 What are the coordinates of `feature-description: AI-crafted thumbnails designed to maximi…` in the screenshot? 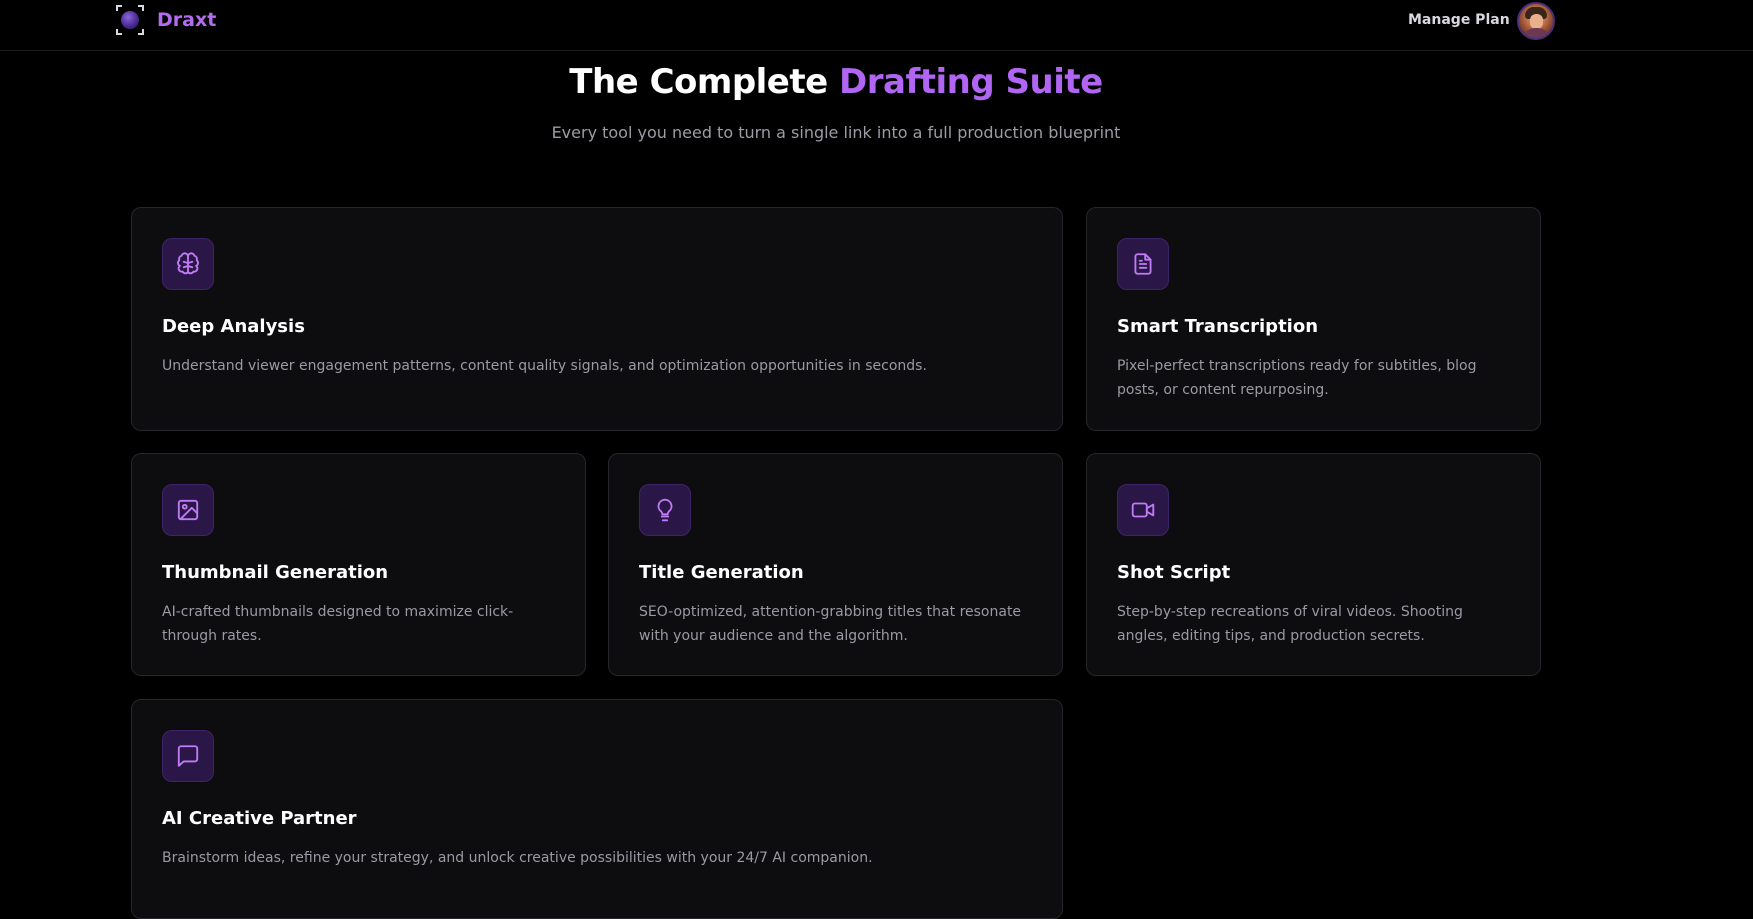 It's located at (338, 624).